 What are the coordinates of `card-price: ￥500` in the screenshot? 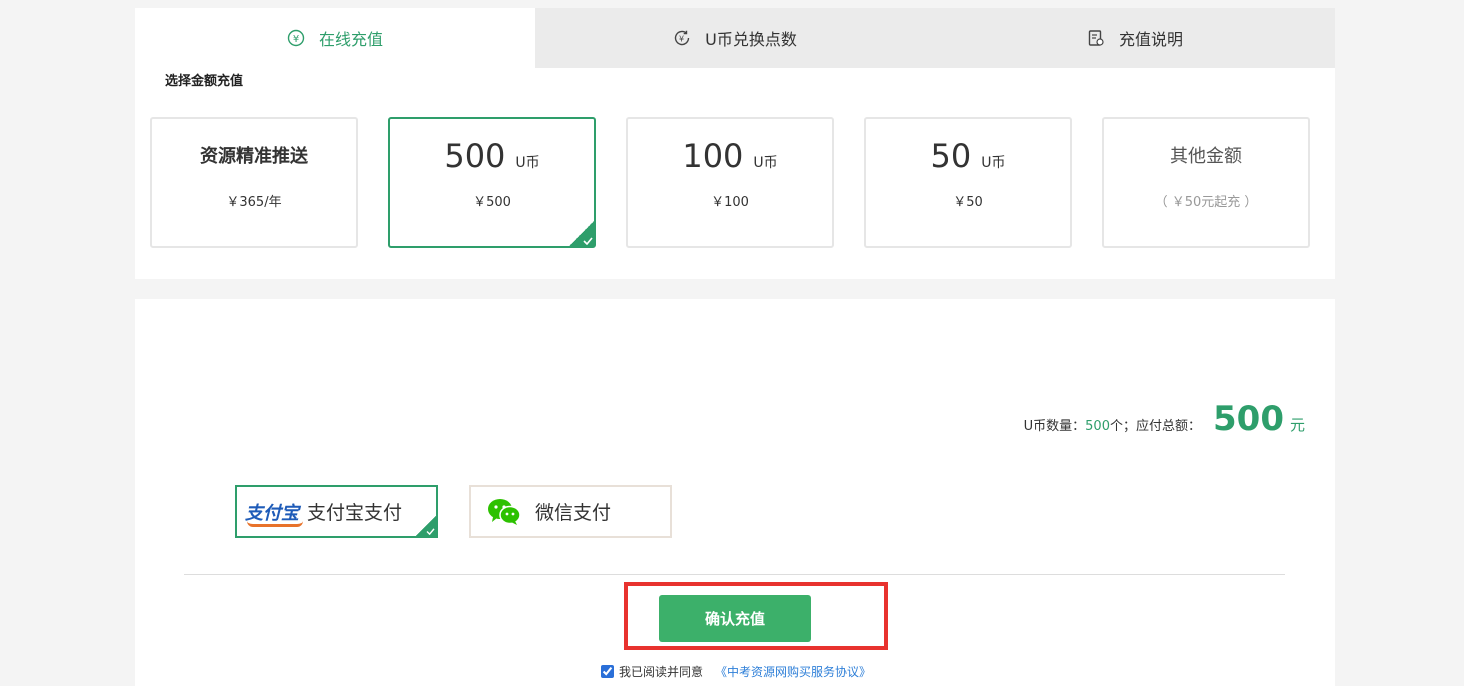 It's located at (492, 202).